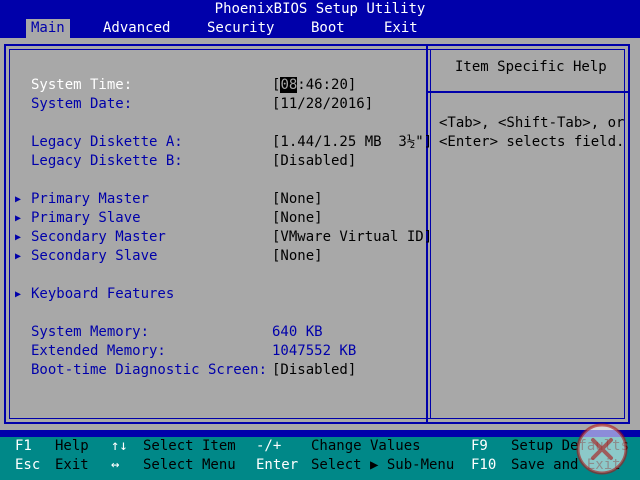 This screenshot has height=480, width=640. Describe the element at coordinates (297, 199) in the screenshot. I see `primary-master-value: [None]` at that location.